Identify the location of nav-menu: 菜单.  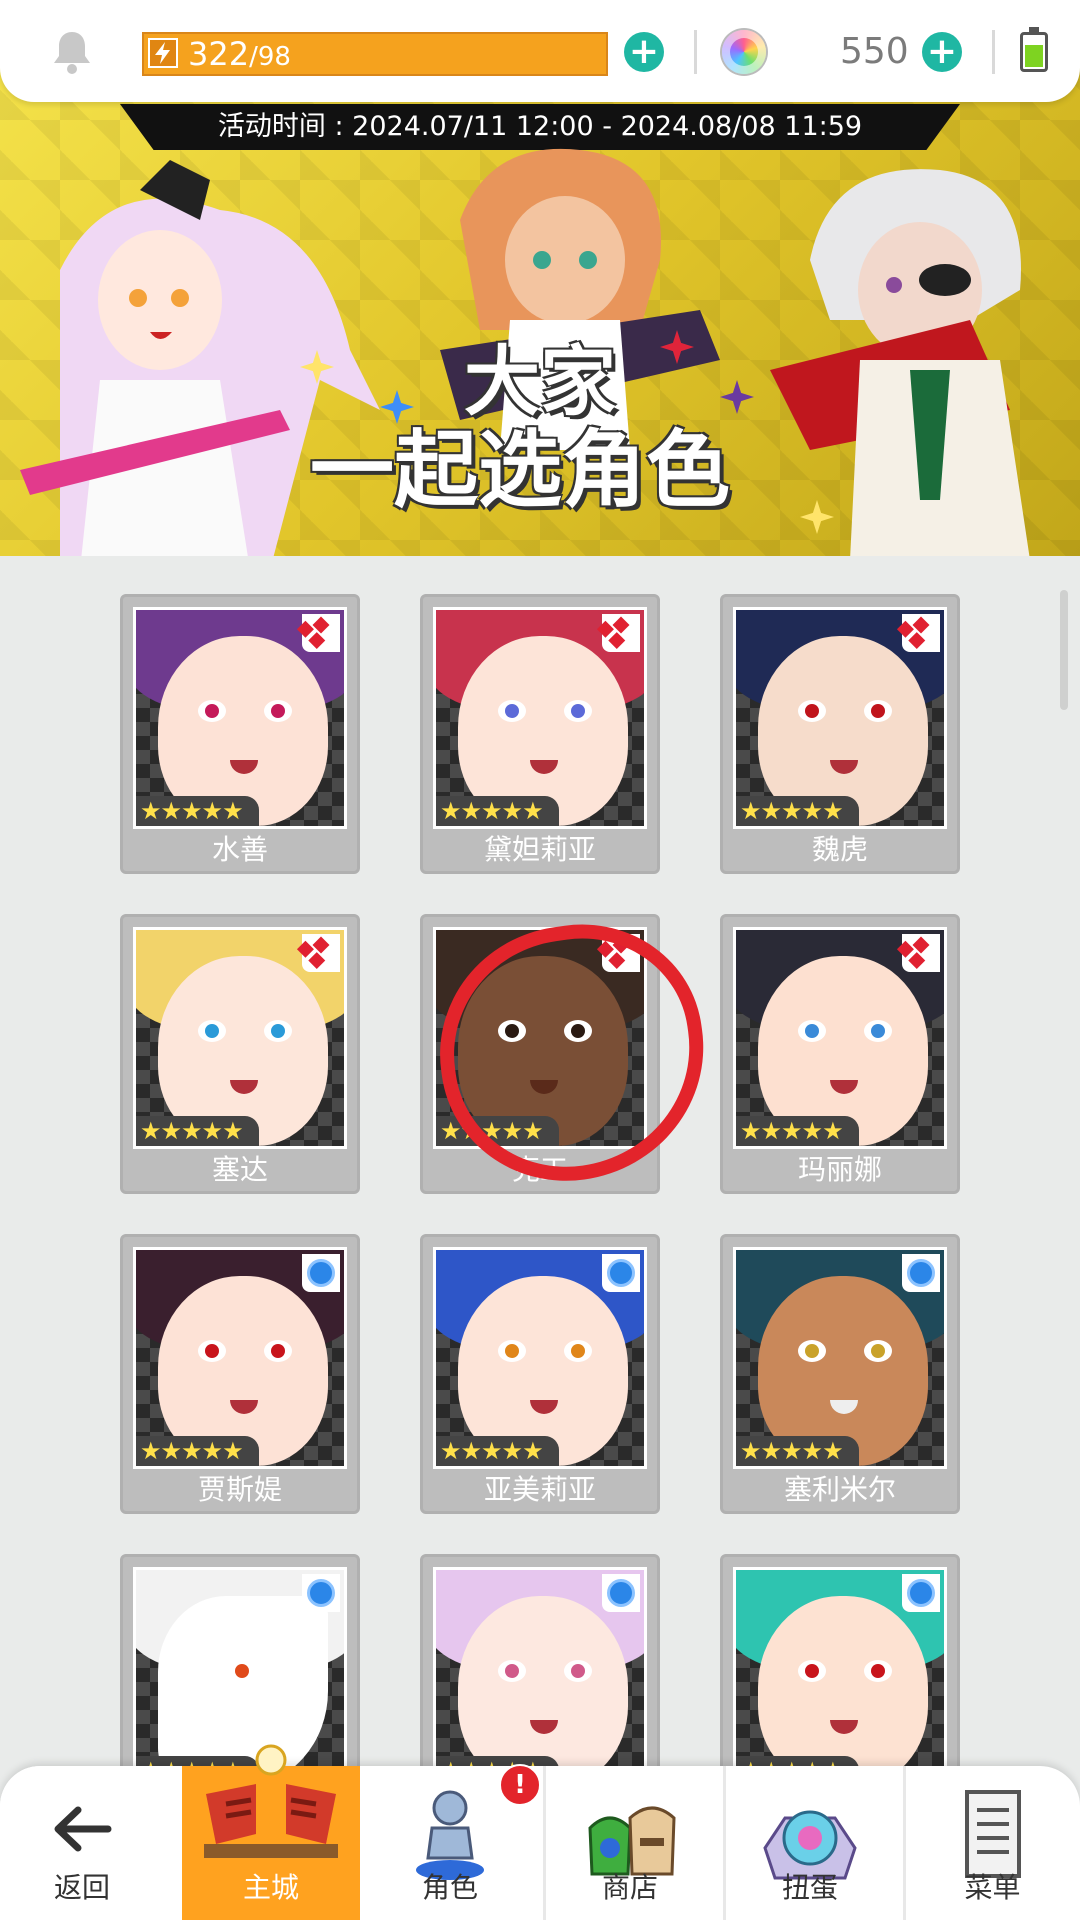
(992, 1843).